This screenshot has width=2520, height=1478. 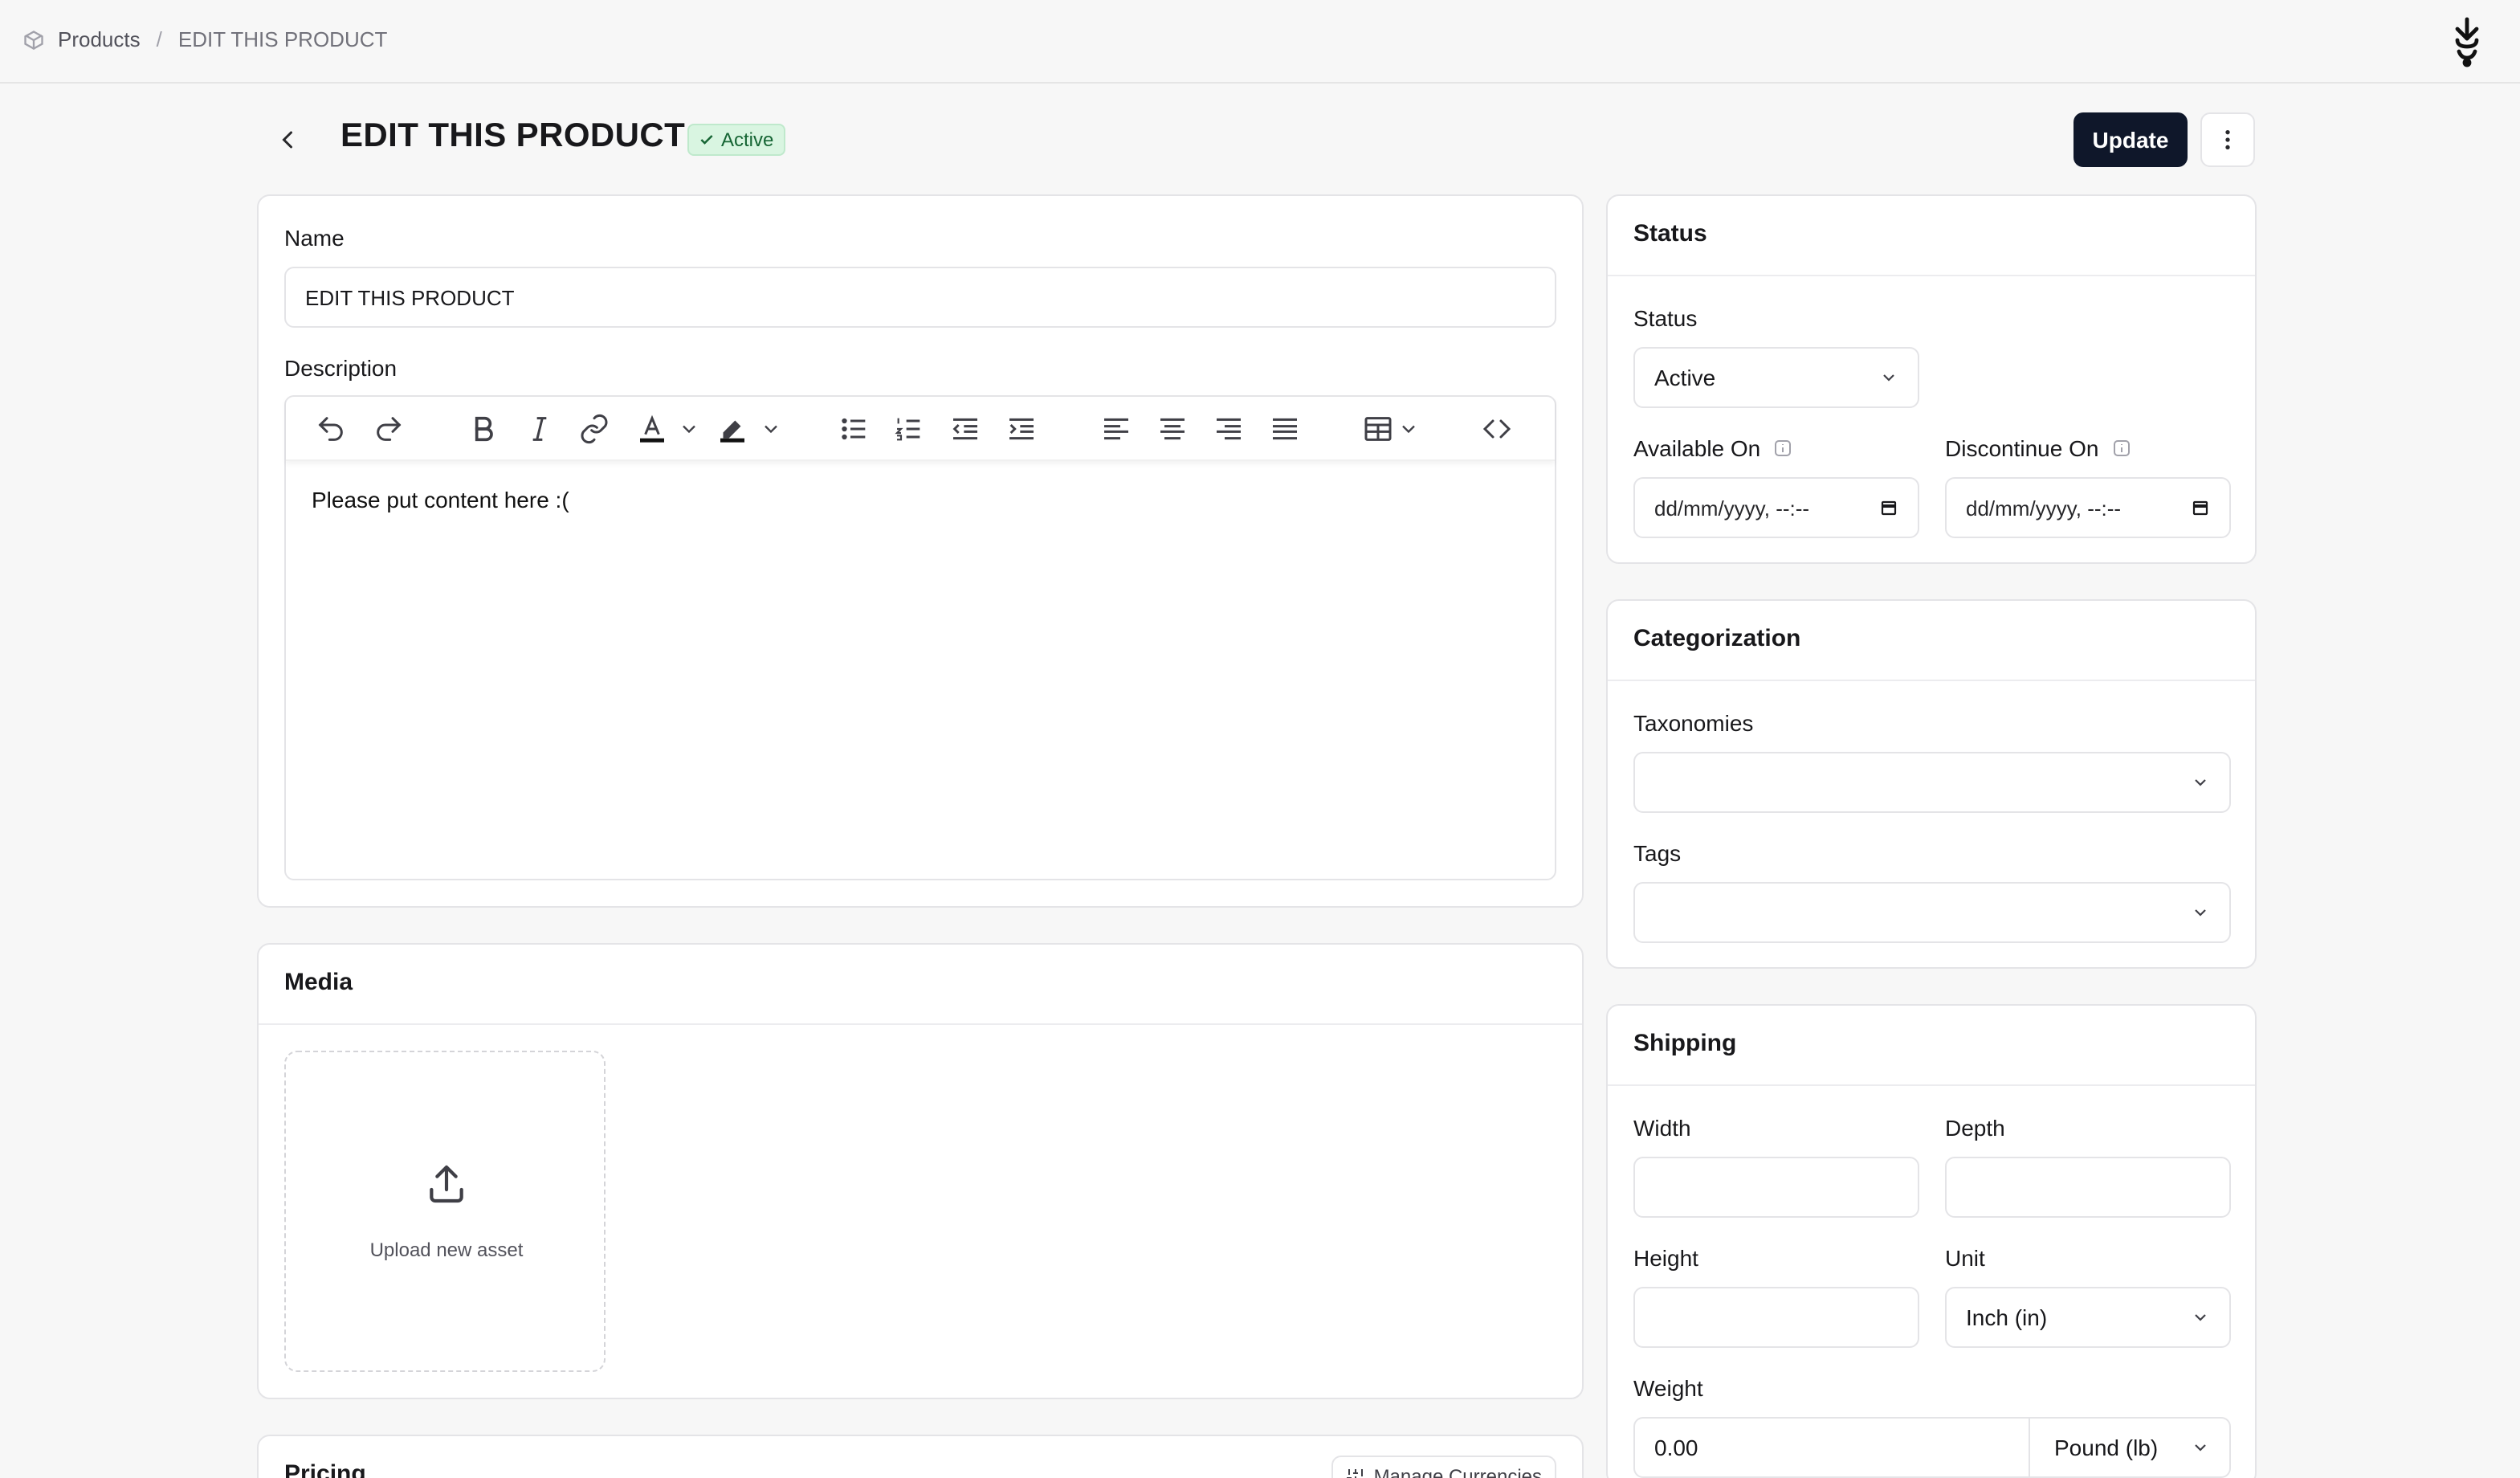 What do you see at coordinates (1832, 1447) in the screenshot?
I see `weight-input-value: 0.00` at bounding box center [1832, 1447].